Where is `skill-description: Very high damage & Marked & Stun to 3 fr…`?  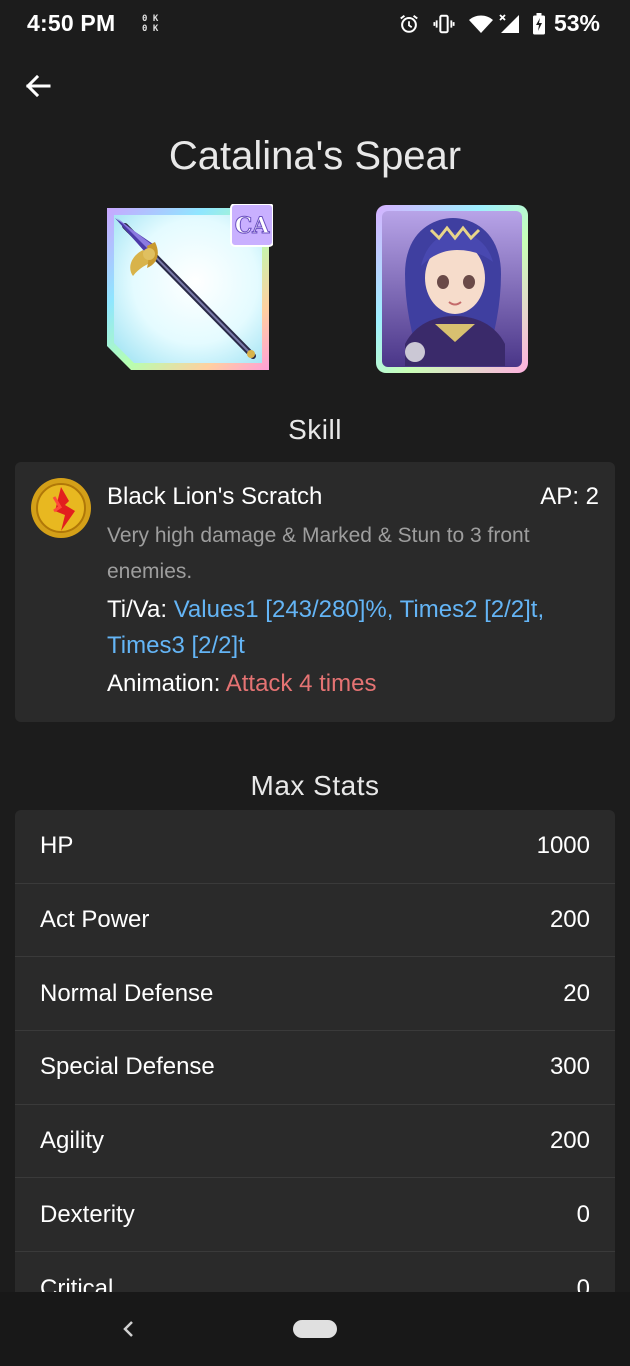 skill-description: Very high damage & Marked & Stun to 3 fr… is located at coordinates (318, 553).